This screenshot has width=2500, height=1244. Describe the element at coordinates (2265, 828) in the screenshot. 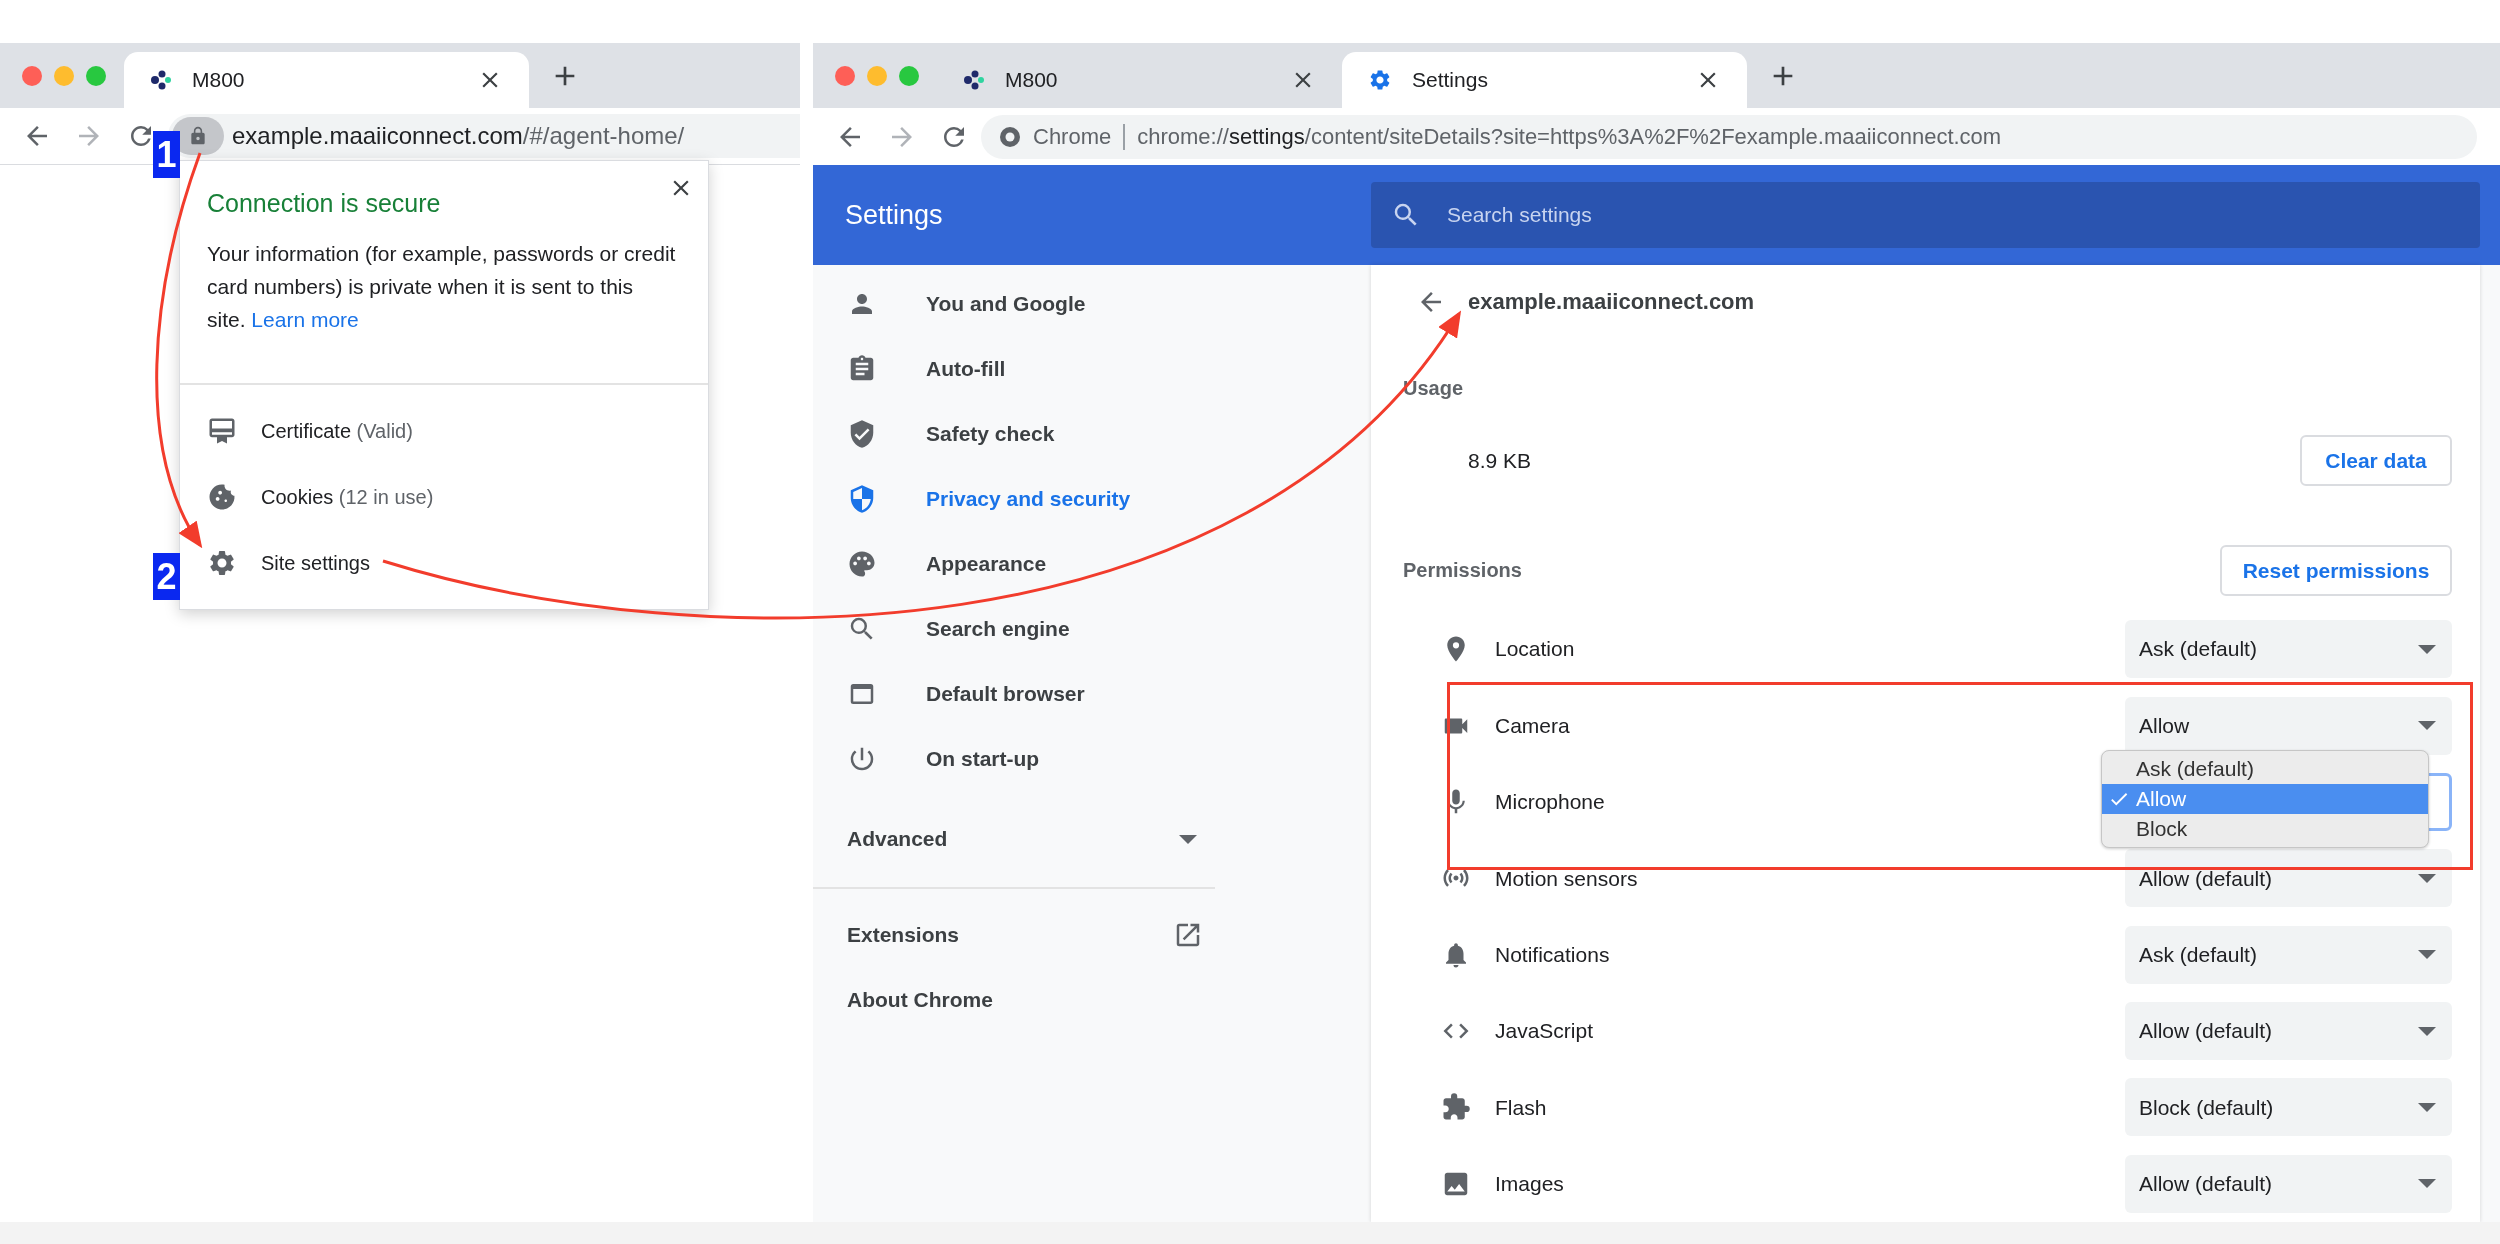

I see `menu-option: Block` at that location.